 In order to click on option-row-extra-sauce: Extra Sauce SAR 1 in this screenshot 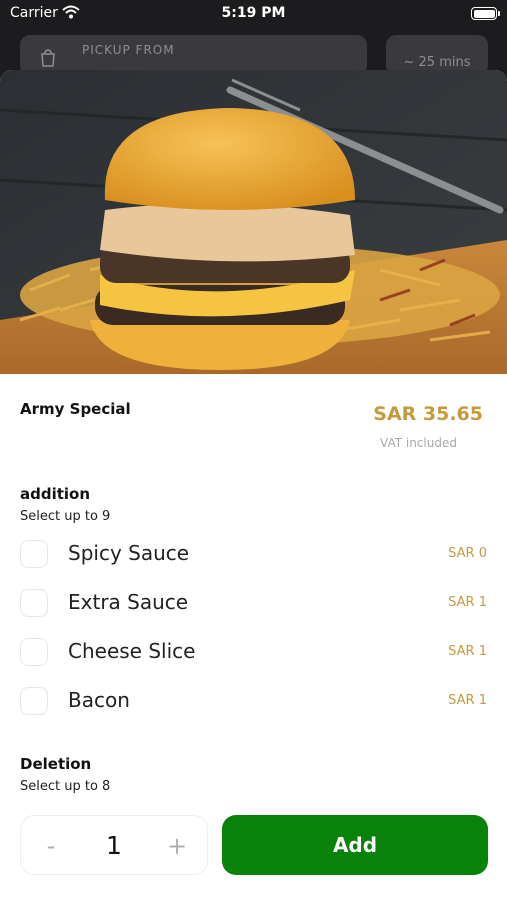, I will do `click(253, 605)`.